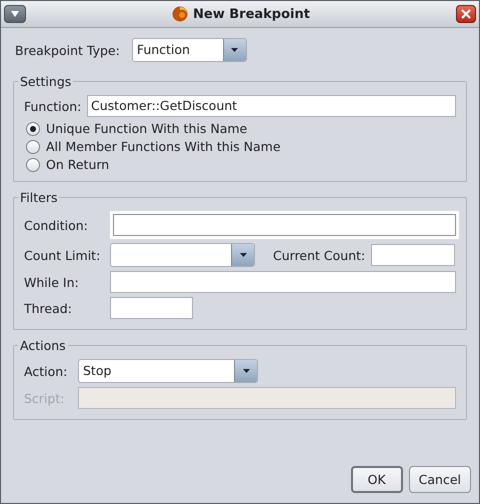 This screenshot has height=504, width=480. Describe the element at coordinates (38, 197) in the screenshot. I see `group-title: Filters` at that location.